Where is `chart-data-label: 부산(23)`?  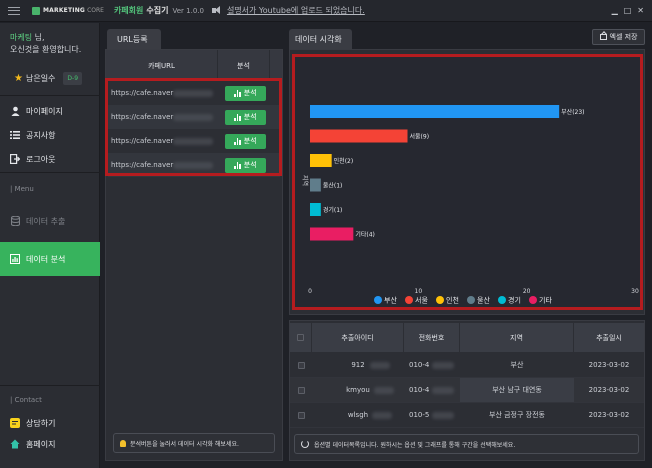 chart-data-label: 부산(23) is located at coordinates (572, 112).